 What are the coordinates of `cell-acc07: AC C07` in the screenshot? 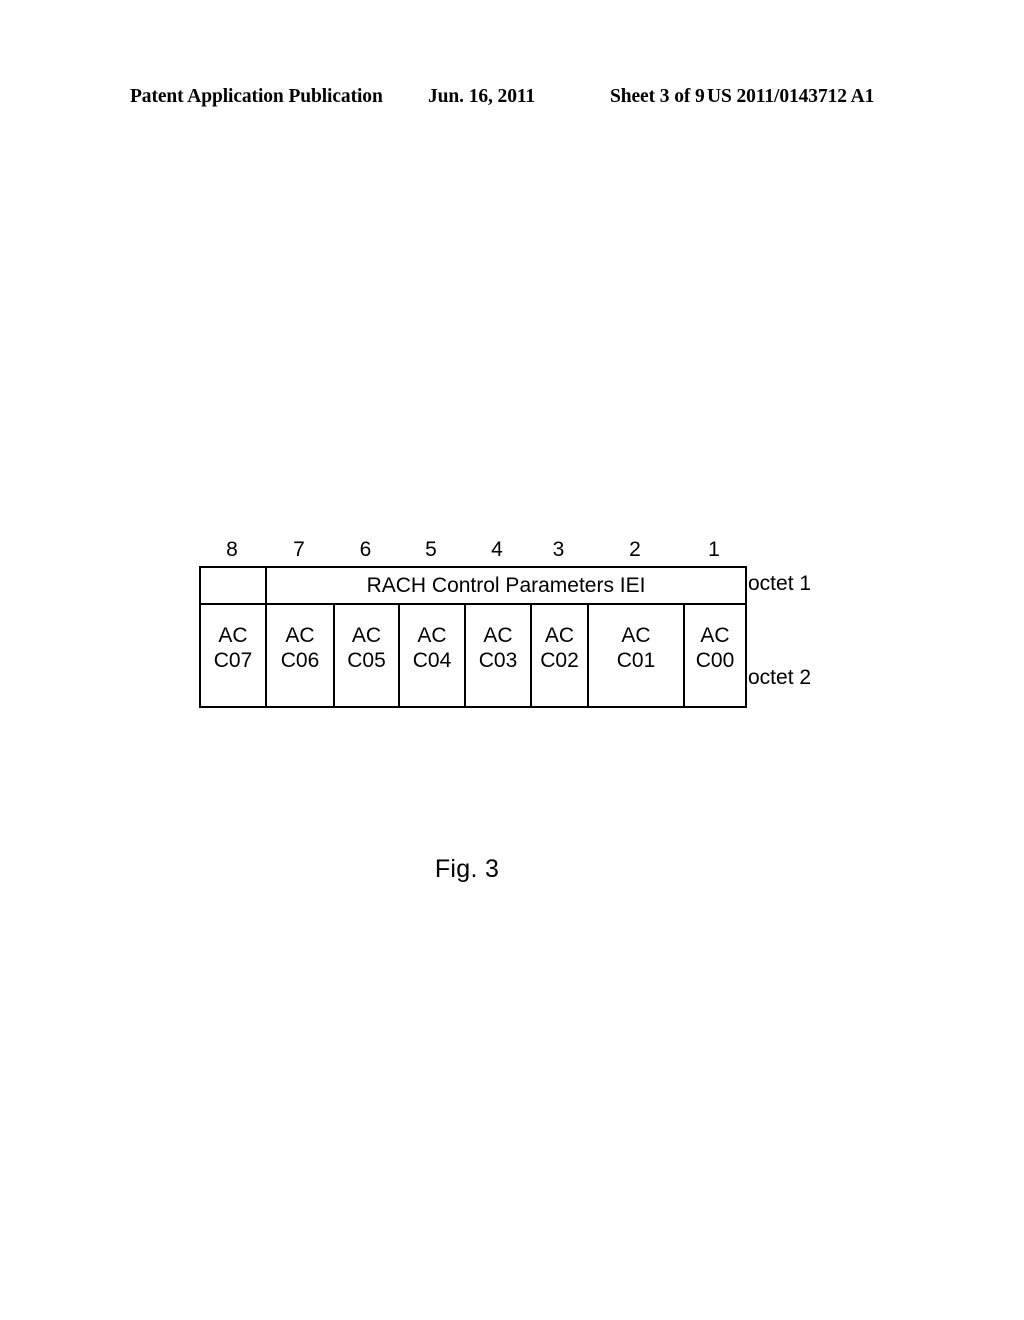 It's located at (233, 655).